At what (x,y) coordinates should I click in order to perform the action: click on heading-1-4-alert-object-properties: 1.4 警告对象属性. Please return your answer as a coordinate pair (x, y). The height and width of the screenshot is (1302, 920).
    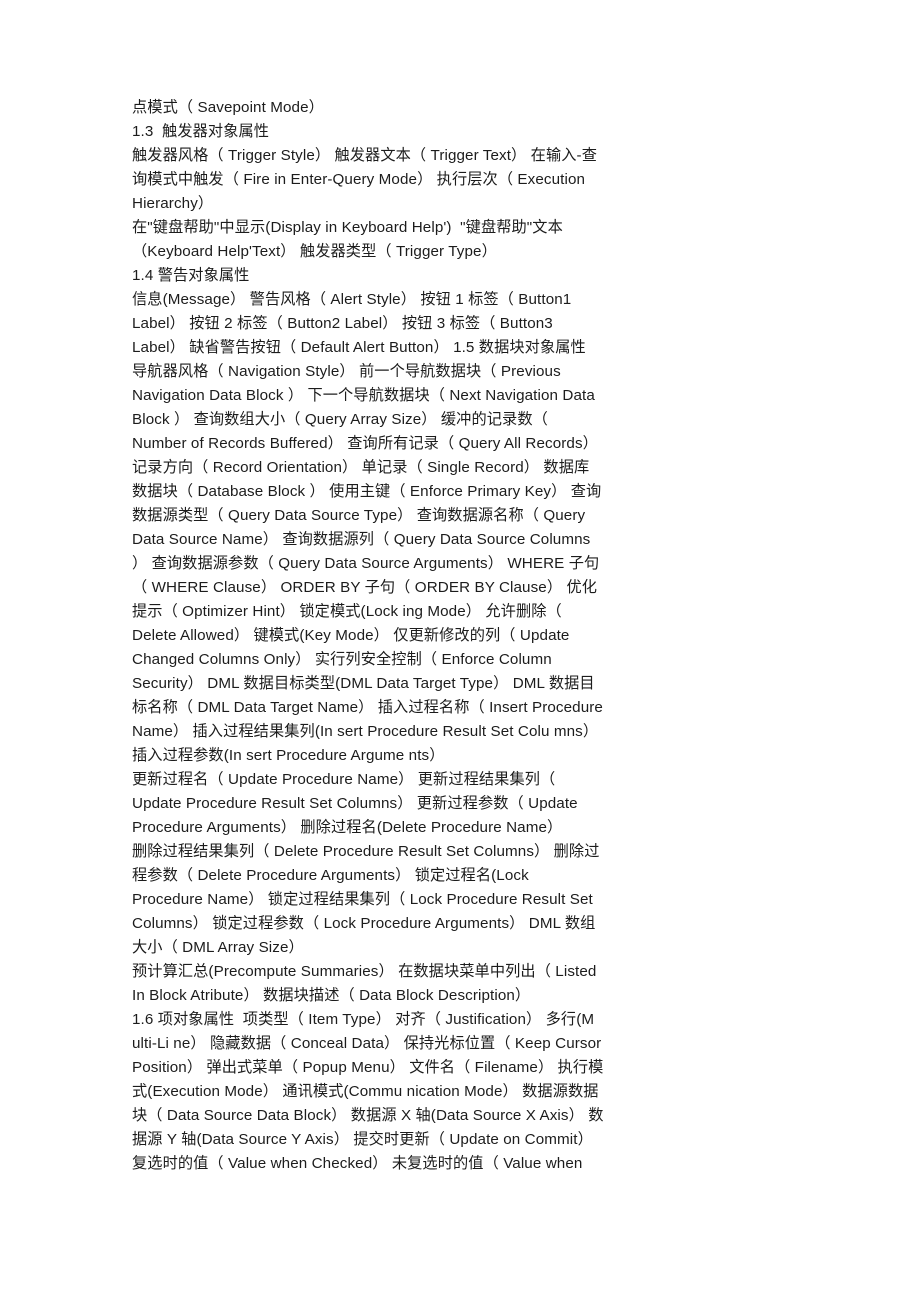
    Looking at the image, I should click on (191, 275).